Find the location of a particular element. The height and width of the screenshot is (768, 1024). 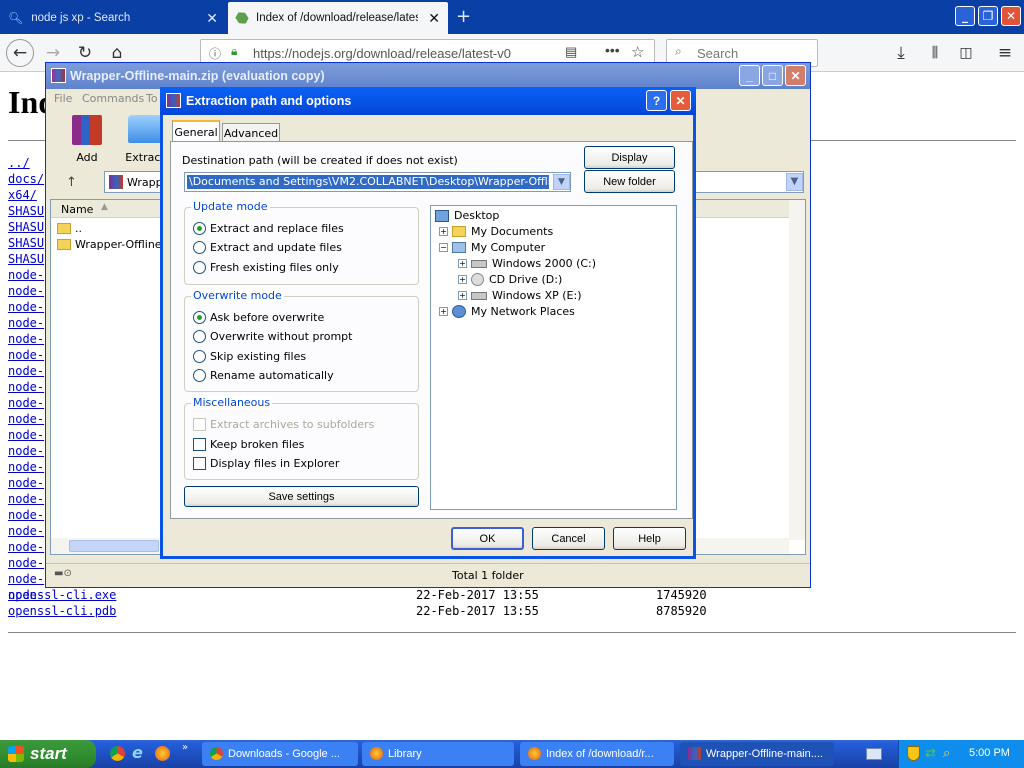

maximize-icon: □ is located at coordinates (772, 75).